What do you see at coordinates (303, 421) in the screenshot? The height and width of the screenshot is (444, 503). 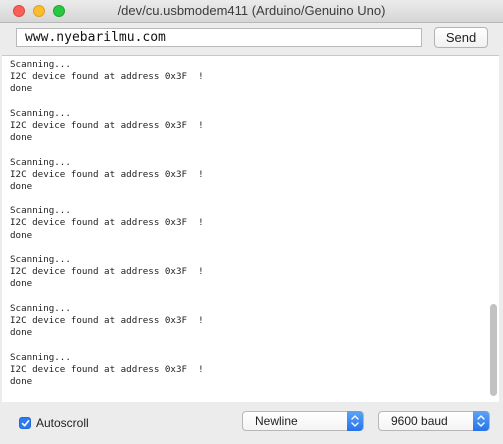 I see `line-ending-select: Newline` at bounding box center [303, 421].